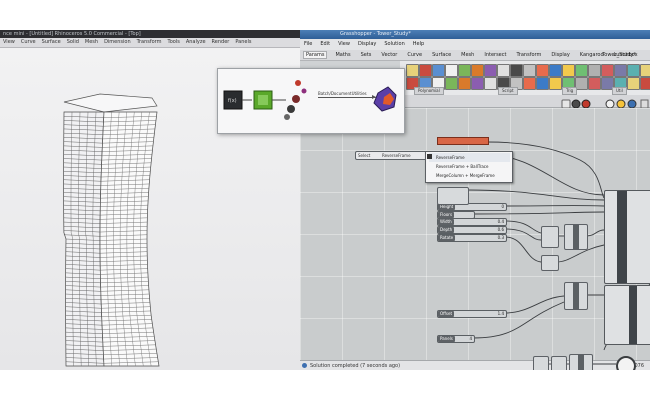 The image size is (650, 400). I want to click on tab-intersect: Intersect, so click(495, 55).